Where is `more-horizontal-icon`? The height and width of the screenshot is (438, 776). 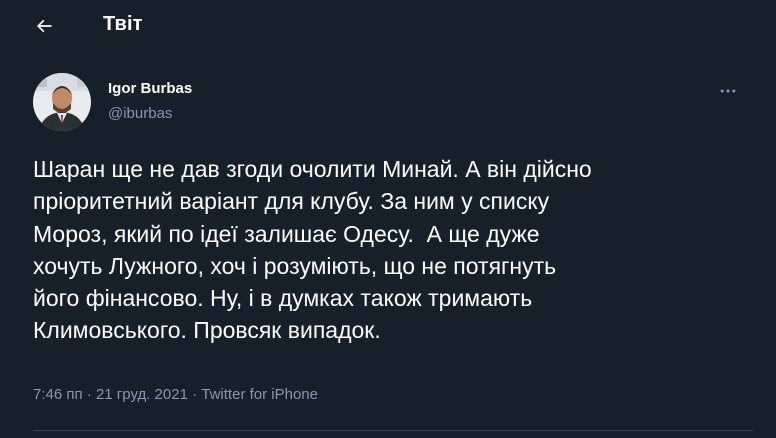
more-horizontal-icon is located at coordinates (728, 91).